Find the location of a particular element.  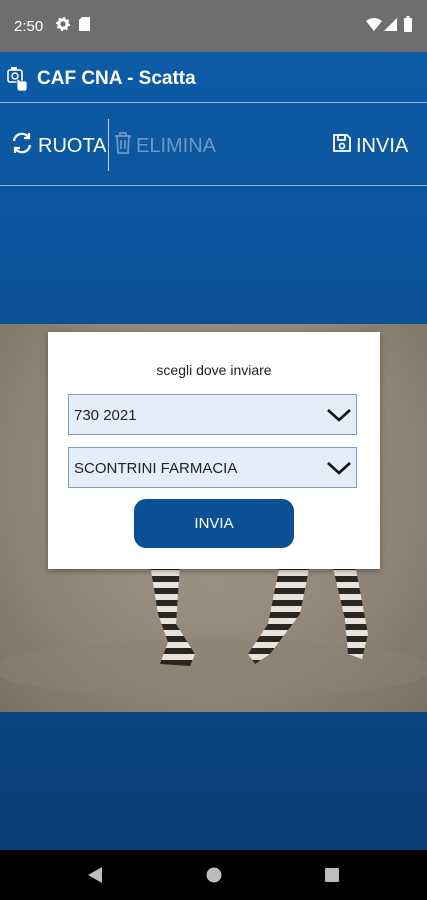

category-select: SCONTRINI FARMACIA is located at coordinates (212, 467).